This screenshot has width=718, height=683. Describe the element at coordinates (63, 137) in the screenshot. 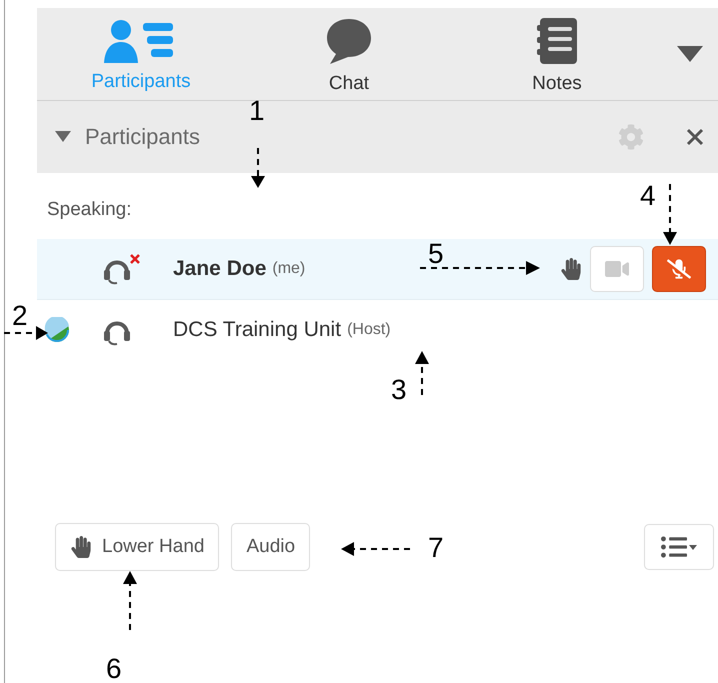

I see `collapse-triangle-icon` at that location.